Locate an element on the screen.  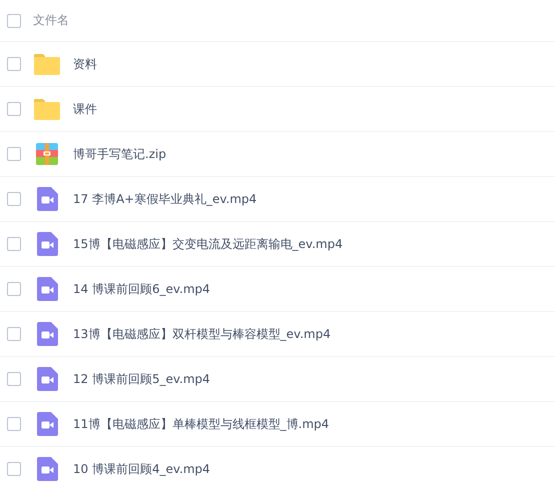
file-name: 14 博课前回顾6_ev.mp4 is located at coordinates (141, 289).